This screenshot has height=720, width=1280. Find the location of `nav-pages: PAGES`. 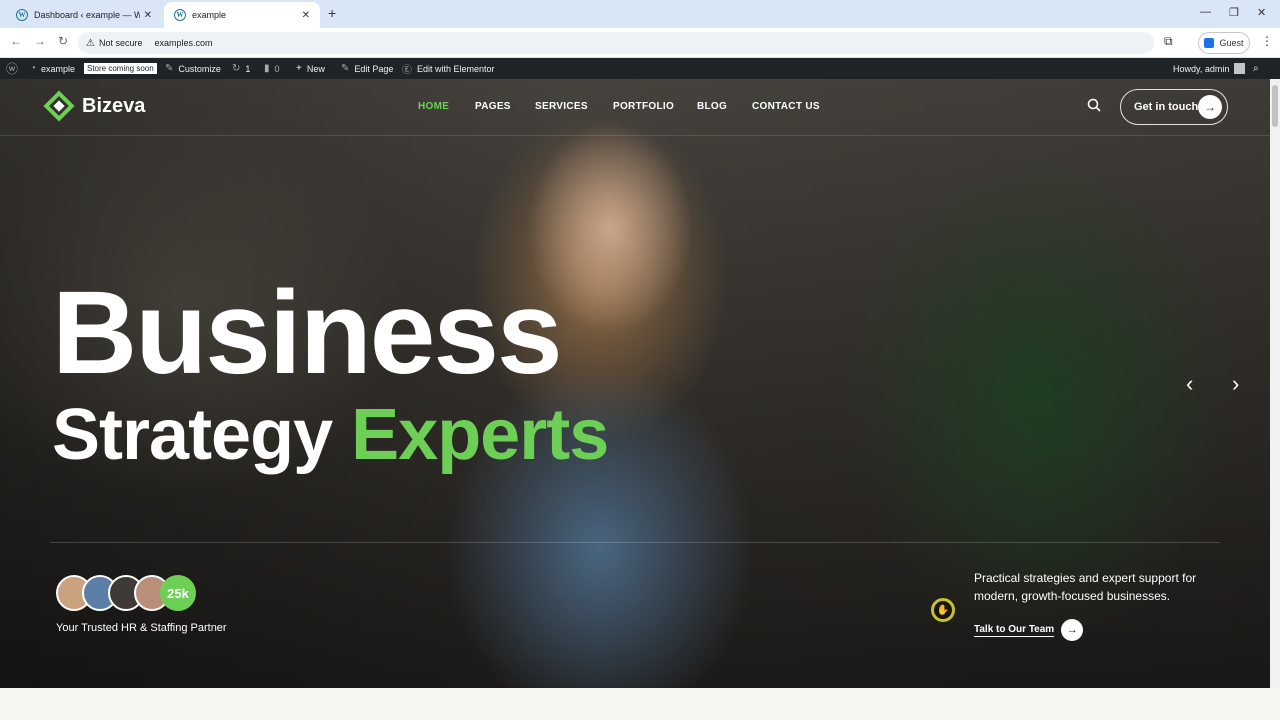

nav-pages: PAGES is located at coordinates (493, 106).